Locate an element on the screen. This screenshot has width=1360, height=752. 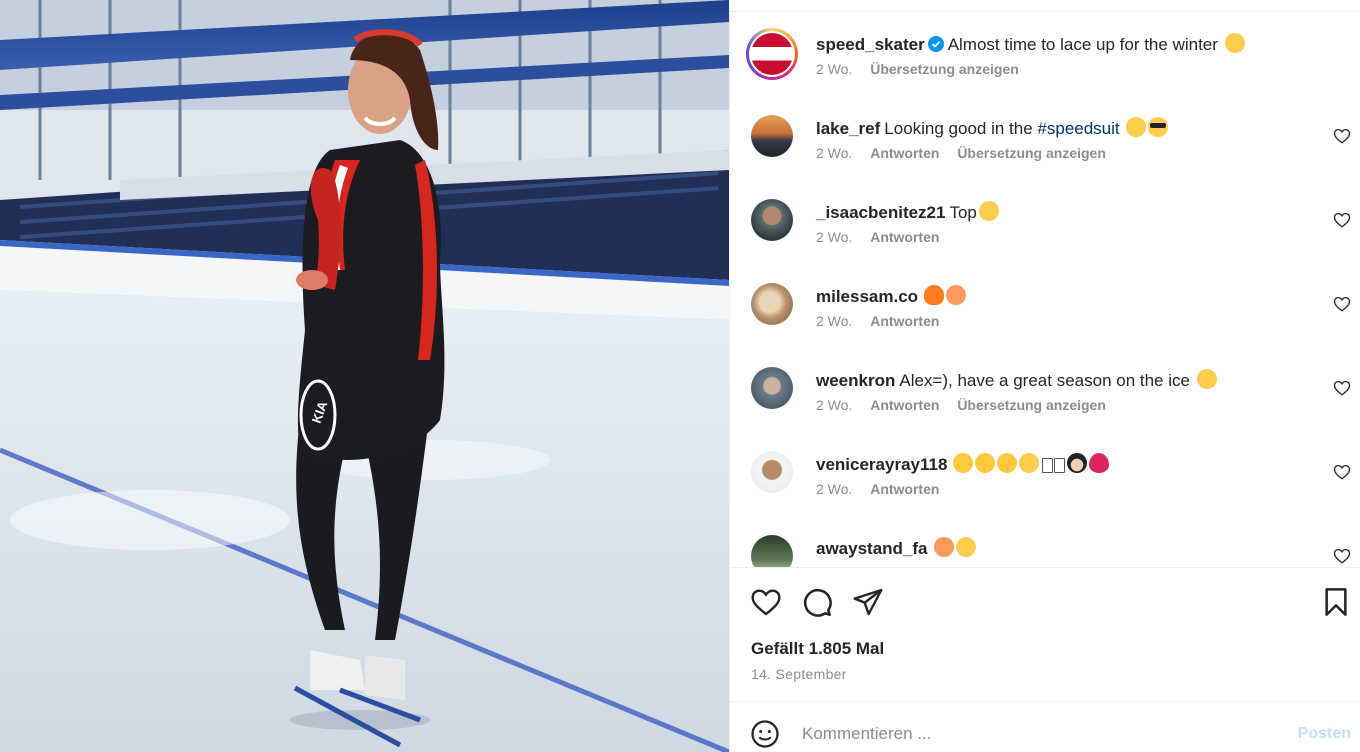
sunglasses-emoji is located at coordinates (1158, 127).